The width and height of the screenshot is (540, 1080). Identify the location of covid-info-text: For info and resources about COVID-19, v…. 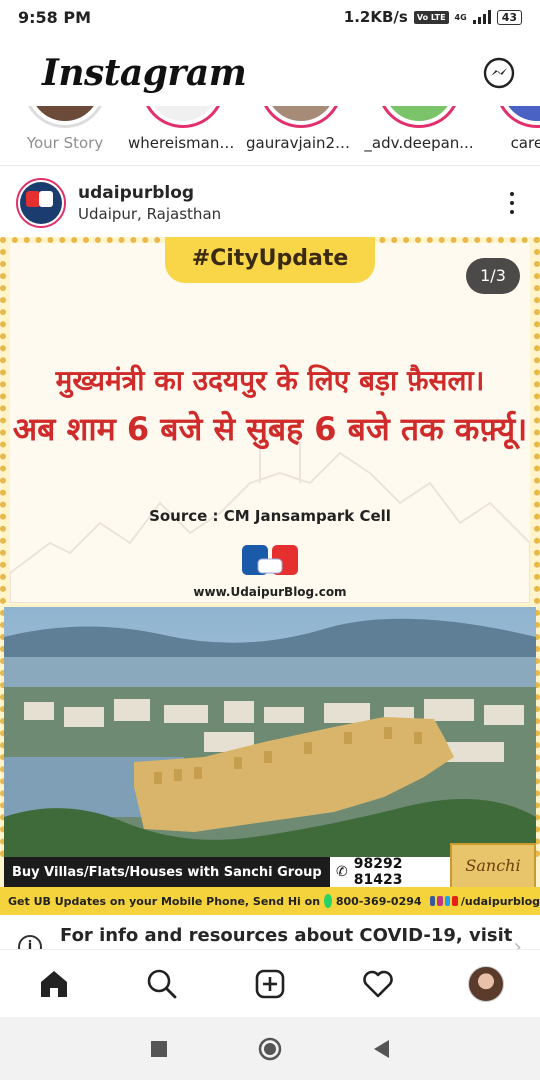
(286, 935).